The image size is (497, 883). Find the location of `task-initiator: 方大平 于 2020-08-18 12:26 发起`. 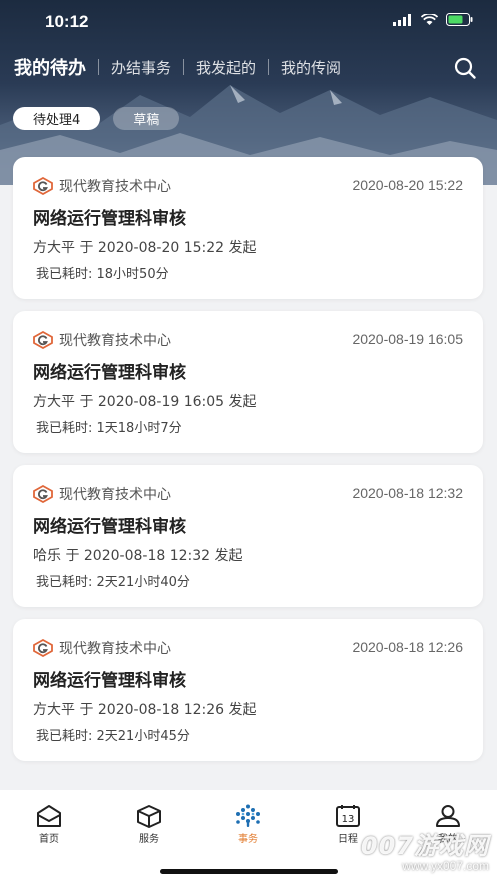

task-initiator: 方大平 于 2020-08-18 12:26 发起 is located at coordinates (145, 710).